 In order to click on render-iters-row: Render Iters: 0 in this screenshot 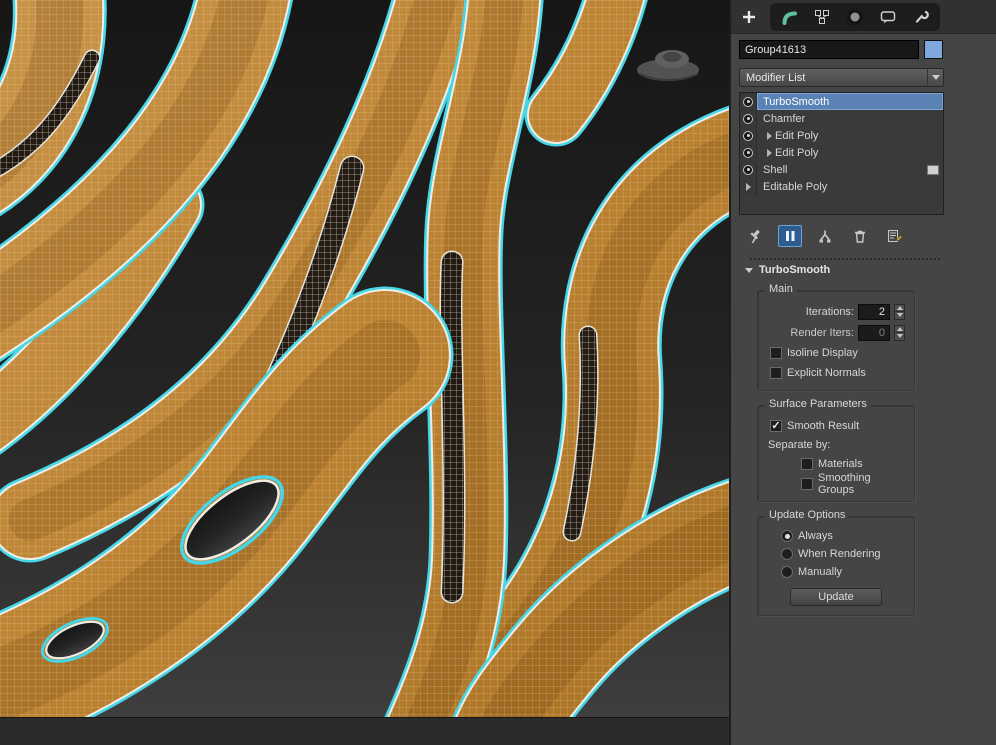, I will do `click(836, 332)`.